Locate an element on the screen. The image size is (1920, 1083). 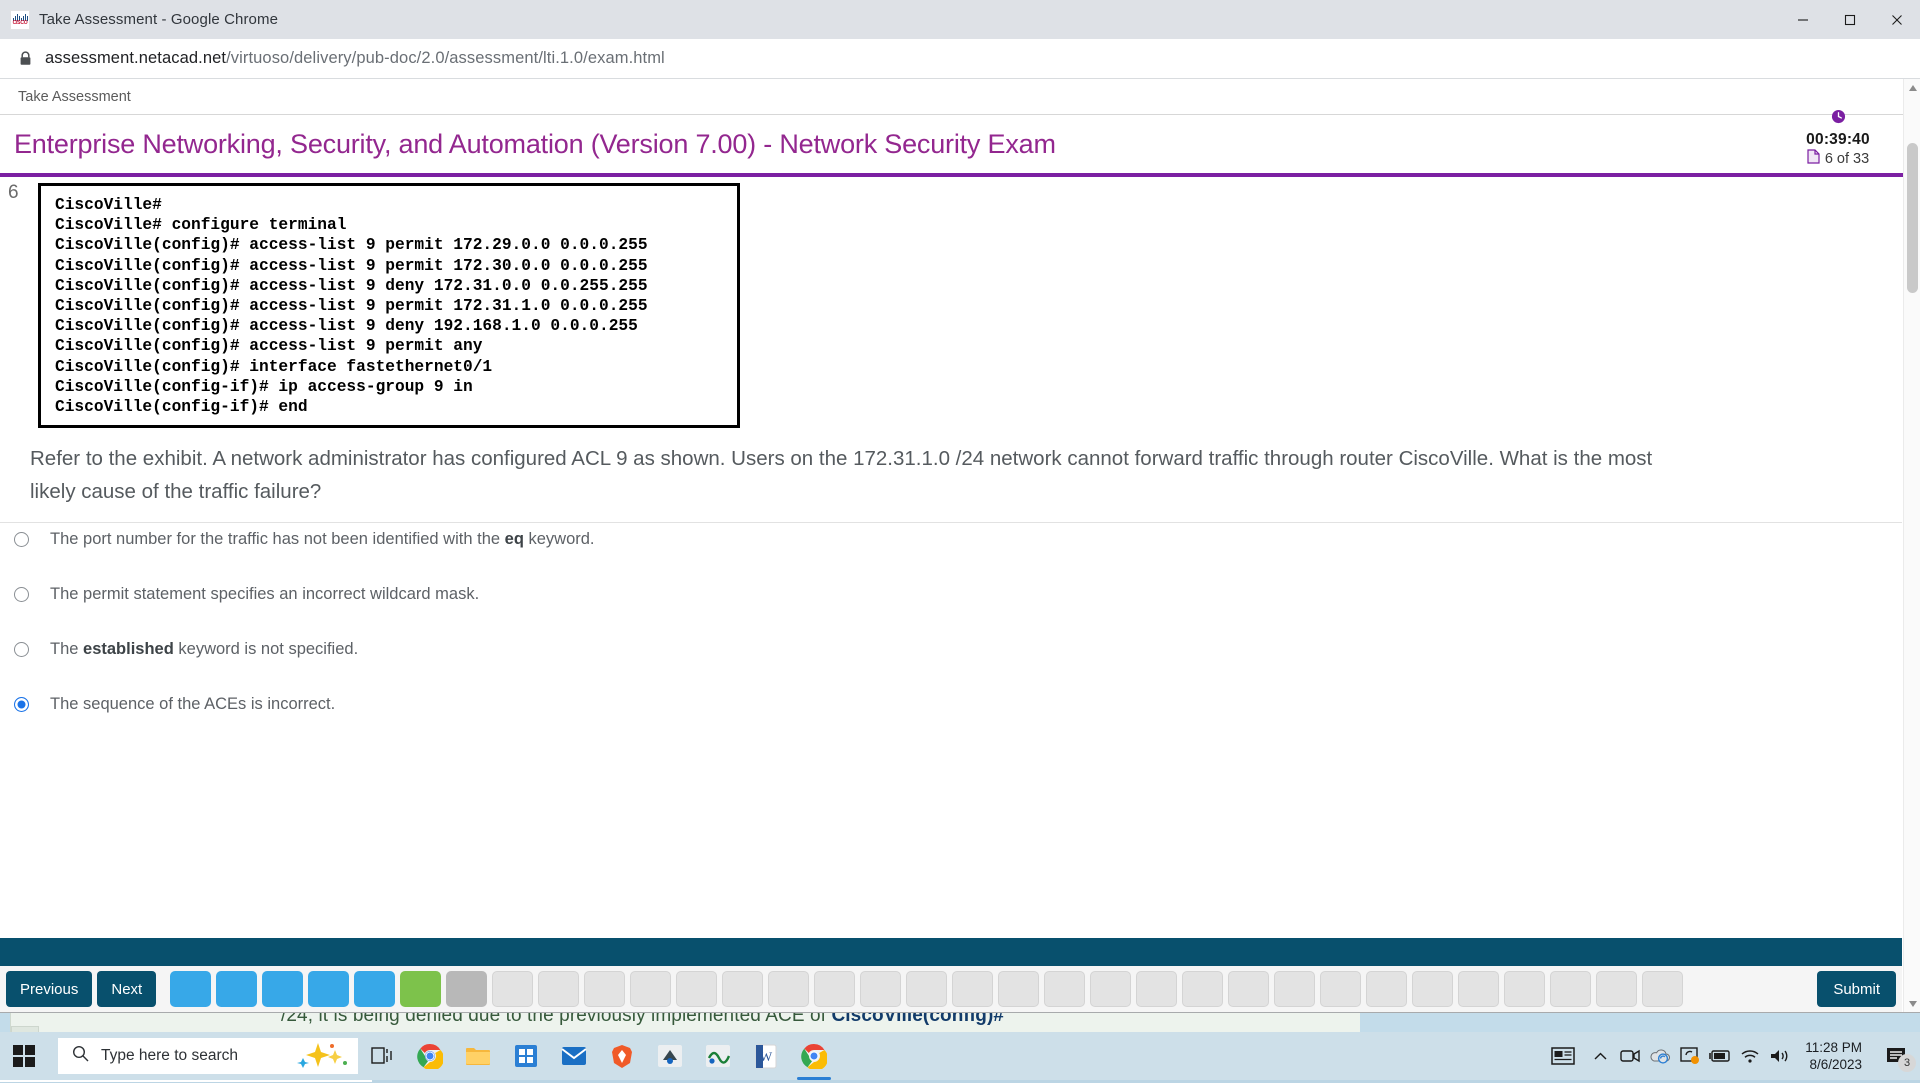
scrollbar-thumb is located at coordinates (1912, 218).